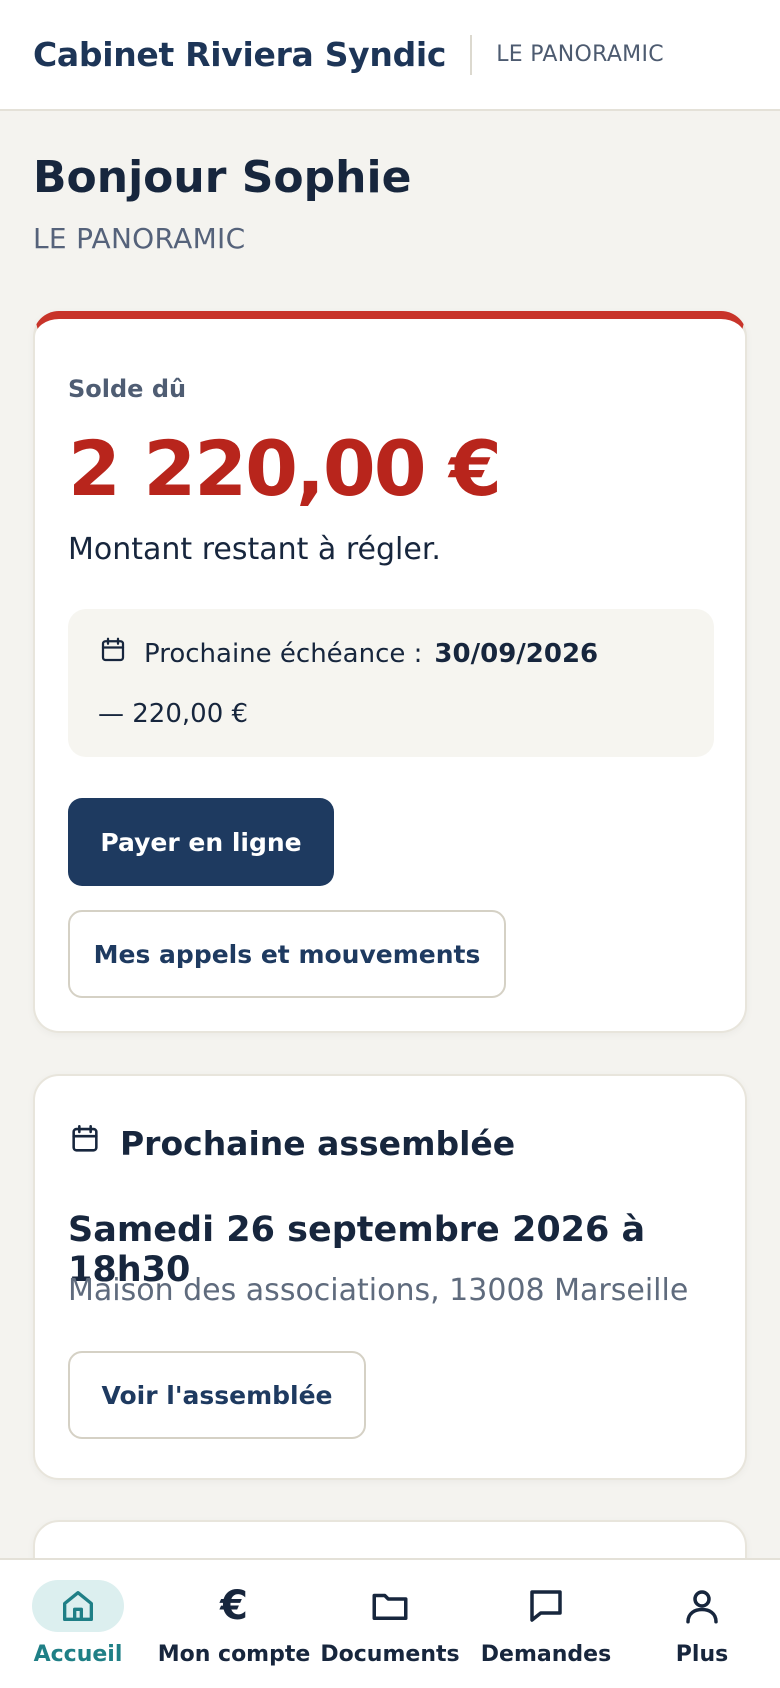  I want to click on nav-label-more: Plus, so click(702, 1654).